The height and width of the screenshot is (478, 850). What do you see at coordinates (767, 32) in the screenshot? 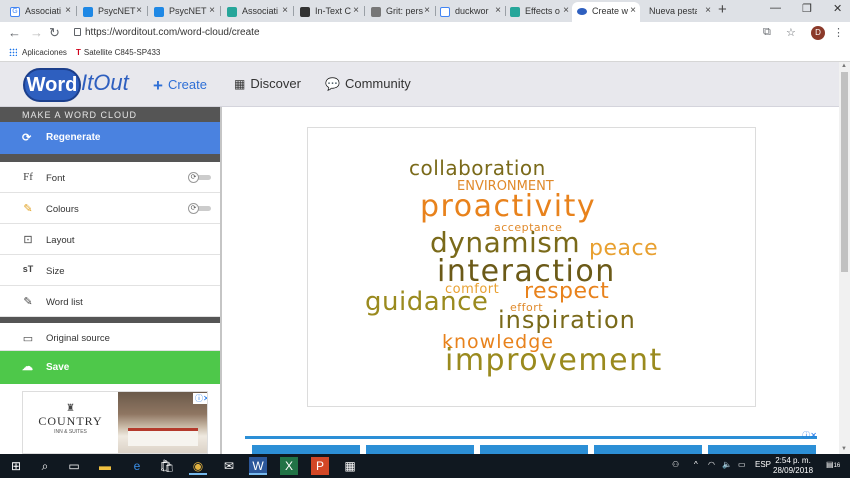
I see `translate-icon: ⧉` at bounding box center [767, 32].